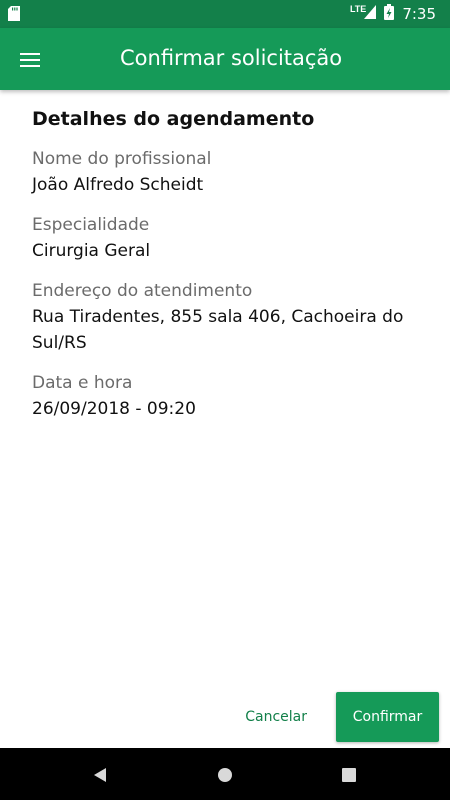 The image size is (450, 800). I want to click on field-label: Especialidade, so click(91, 225).